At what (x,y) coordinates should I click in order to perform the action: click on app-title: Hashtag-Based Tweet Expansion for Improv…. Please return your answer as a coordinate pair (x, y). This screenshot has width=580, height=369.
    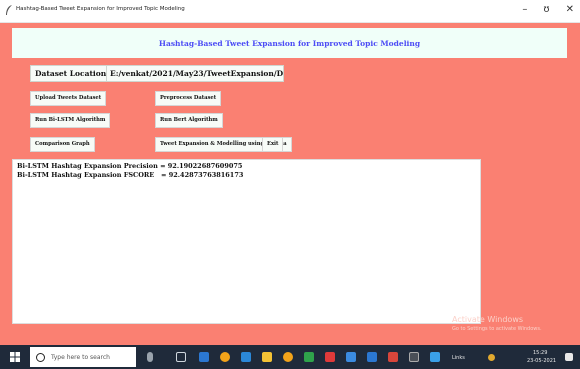
    Looking at the image, I should click on (289, 43).